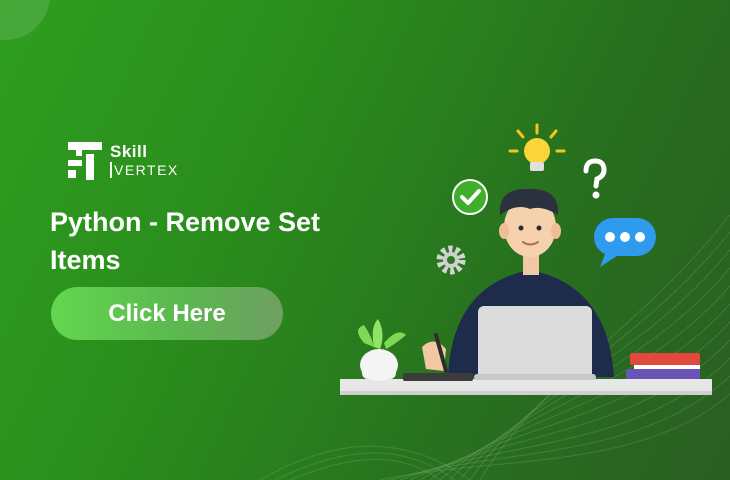 This screenshot has height=480, width=730. What do you see at coordinates (451, 260) in the screenshot?
I see `gear-icon` at bounding box center [451, 260].